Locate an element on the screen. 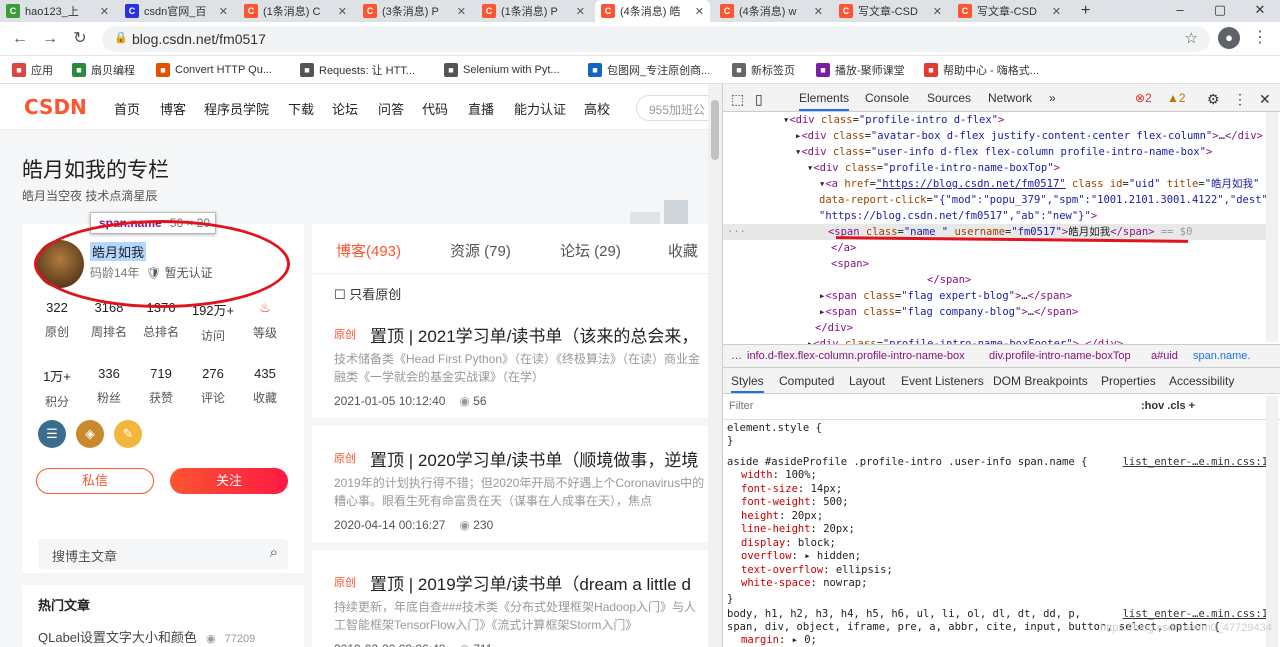 The height and width of the screenshot is (647, 1280). bookmark-item: ■ 应用 is located at coordinates (32, 70).